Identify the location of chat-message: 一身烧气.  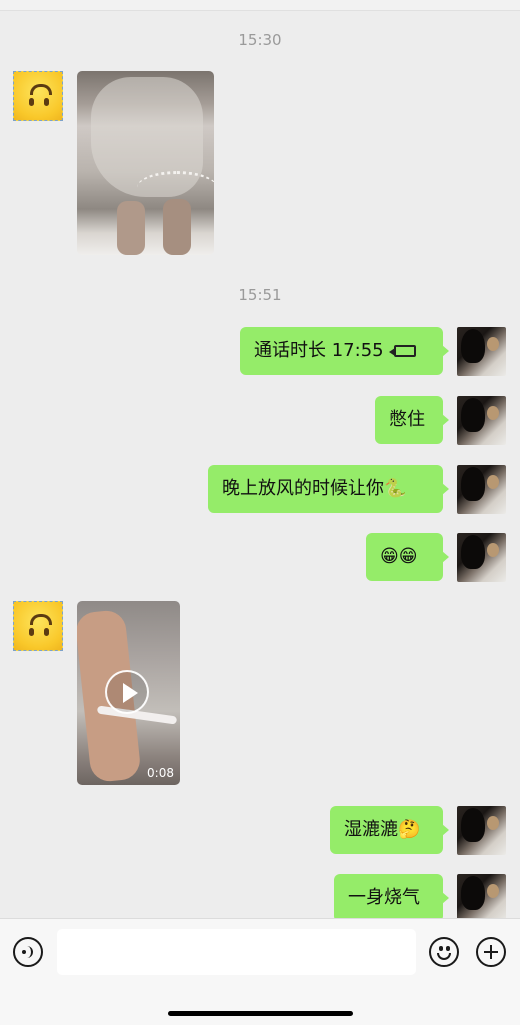
(391, 898).